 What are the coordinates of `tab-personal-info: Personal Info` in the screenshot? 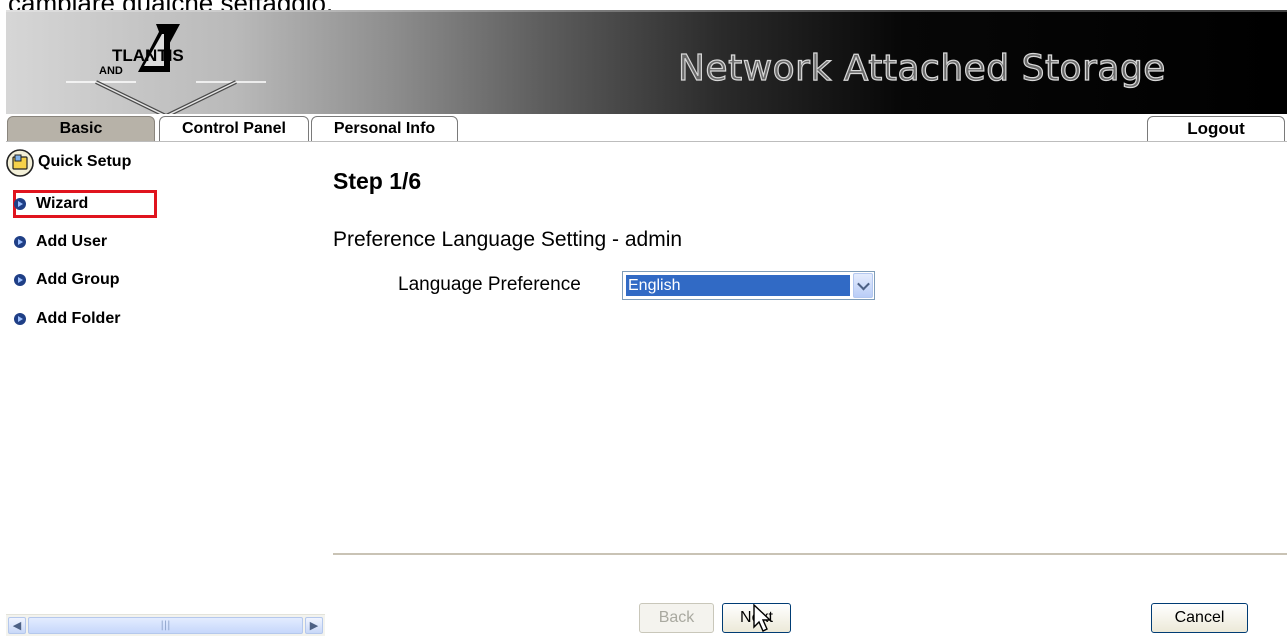 It's located at (384, 129).